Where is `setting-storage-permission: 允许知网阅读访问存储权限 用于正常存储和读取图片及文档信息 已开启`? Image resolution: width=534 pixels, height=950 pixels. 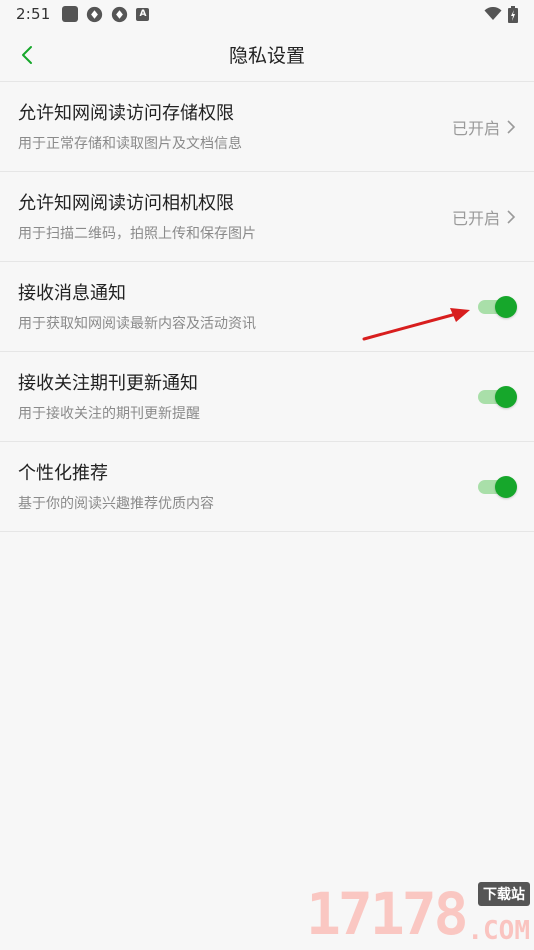 setting-storage-permission: 允许知网阅读访问存储权限 用于正常存储和读取图片及文档信息 已开启 is located at coordinates (267, 127).